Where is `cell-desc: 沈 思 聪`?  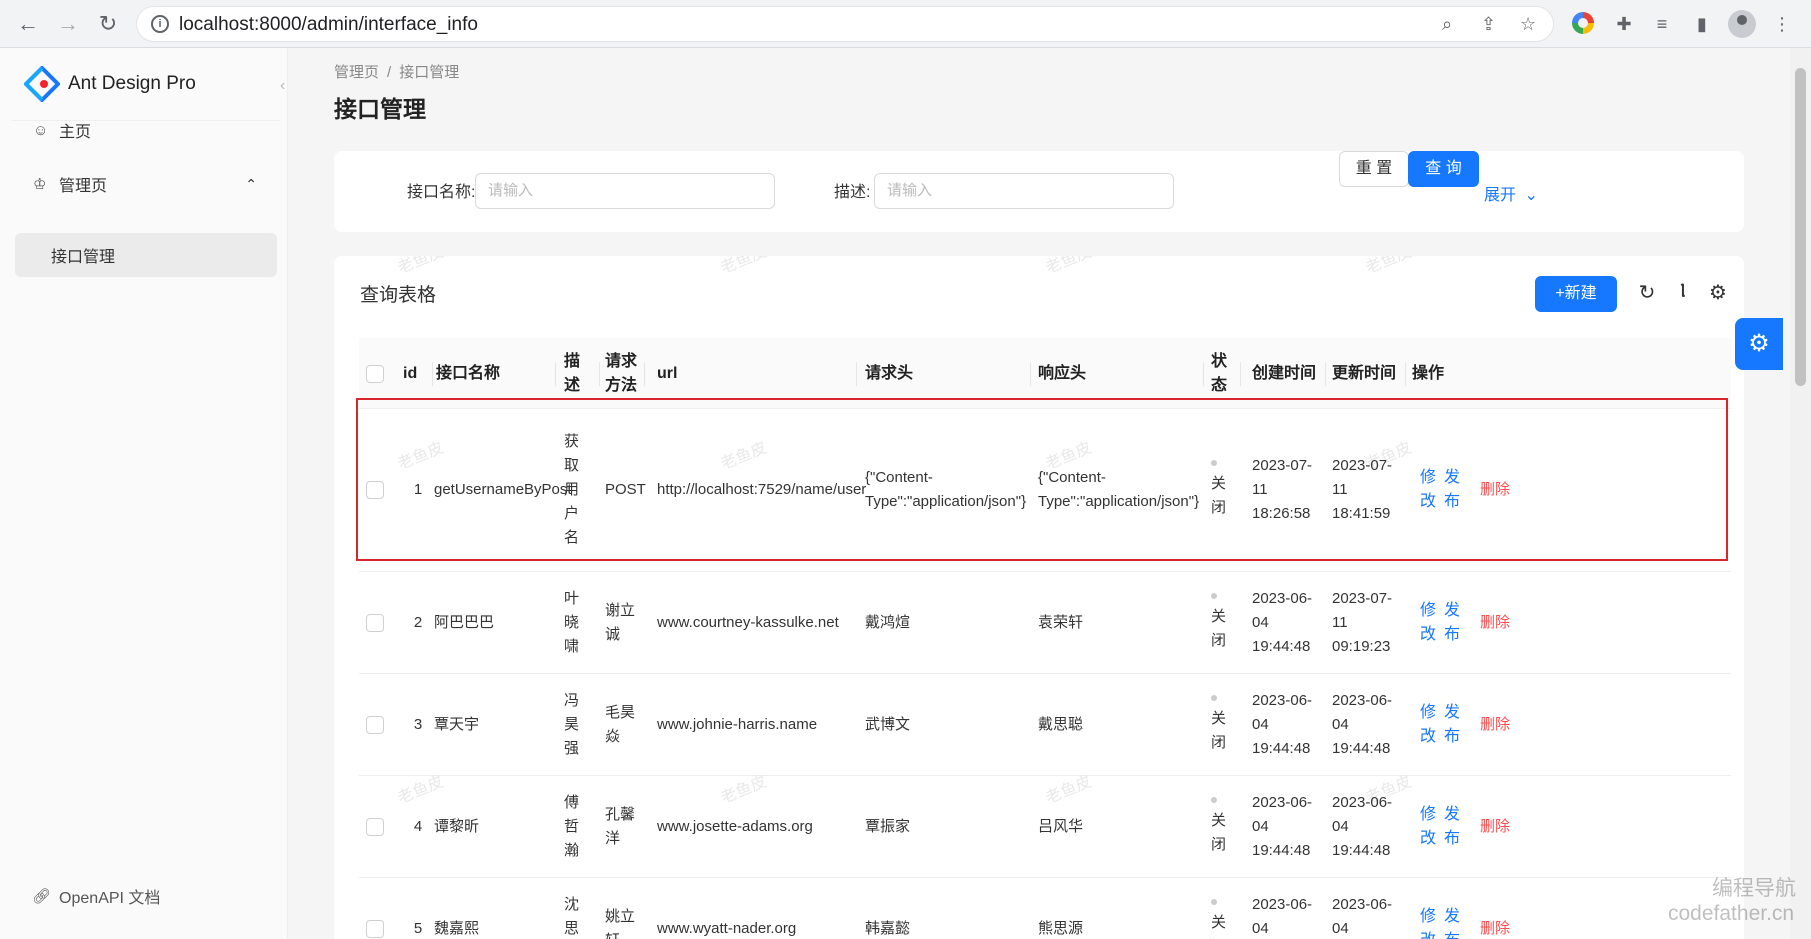
cell-desc: 沈 思 聪 is located at coordinates (582, 908).